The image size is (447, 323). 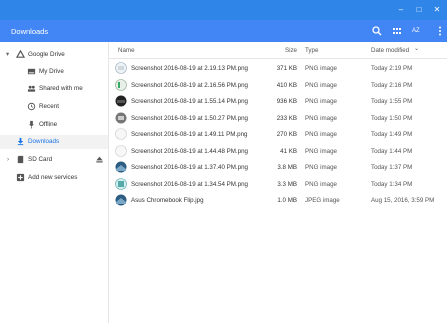 What do you see at coordinates (223, 10) in the screenshot?
I see `window-titlebar: – □ ✕` at bounding box center [223, 10].